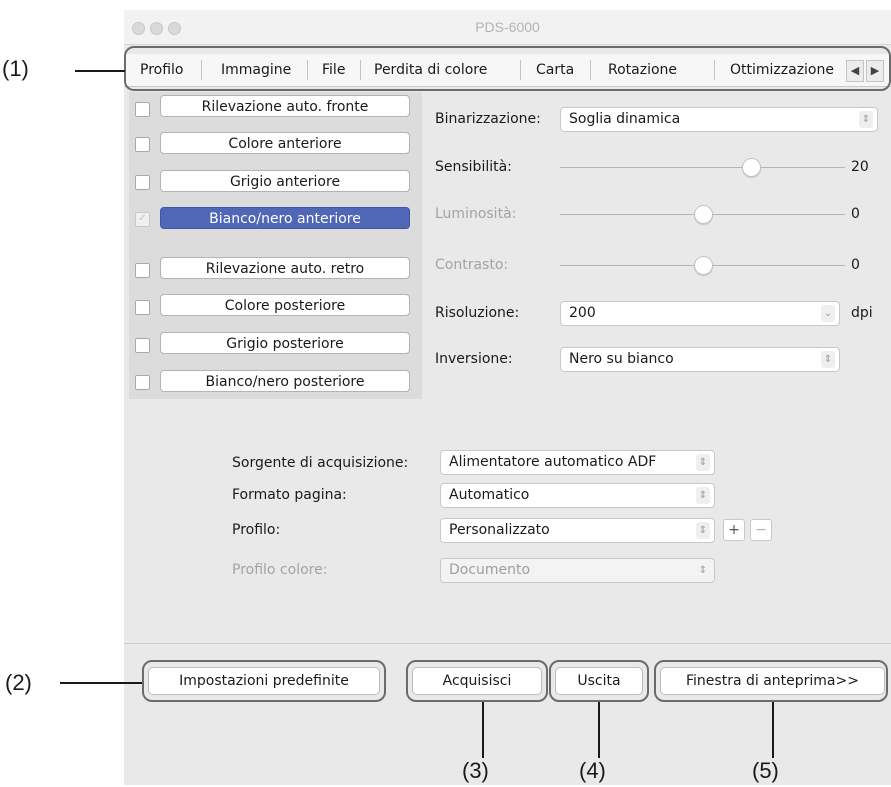 The width and height of the screenshot is (891, 787). What do you see at coordinates (142, 109) in the screenshot?
I see `checkbox-rilevazione-fronte` at bounding box center [142, 109].